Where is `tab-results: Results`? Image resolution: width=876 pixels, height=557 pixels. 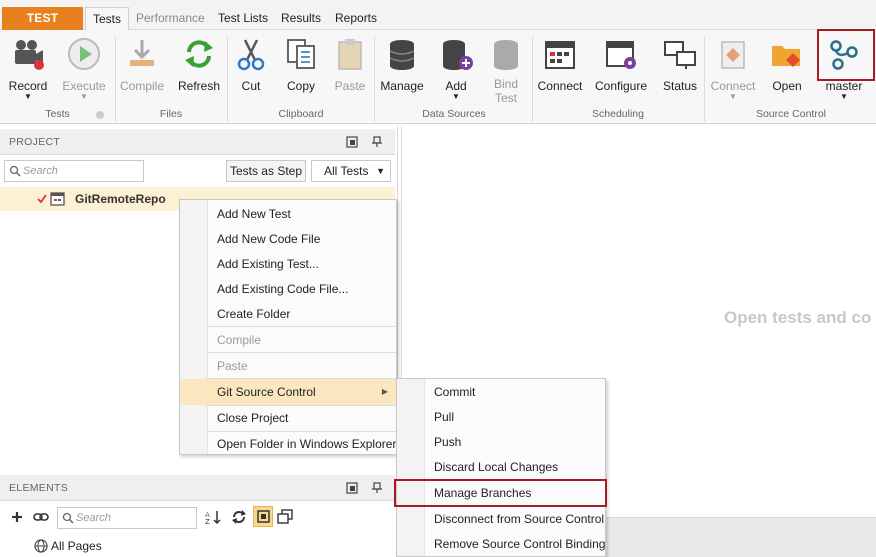
tab-results: Results is located at coordinates (301, 18).